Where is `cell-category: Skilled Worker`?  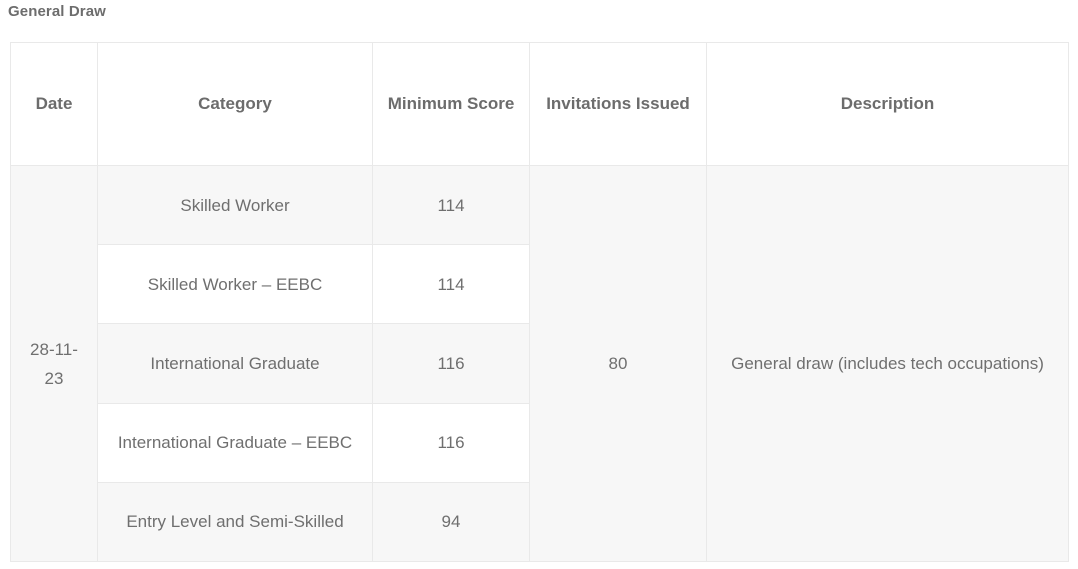
cell-category: Skilled Worker is located at coordinates (235, 205).